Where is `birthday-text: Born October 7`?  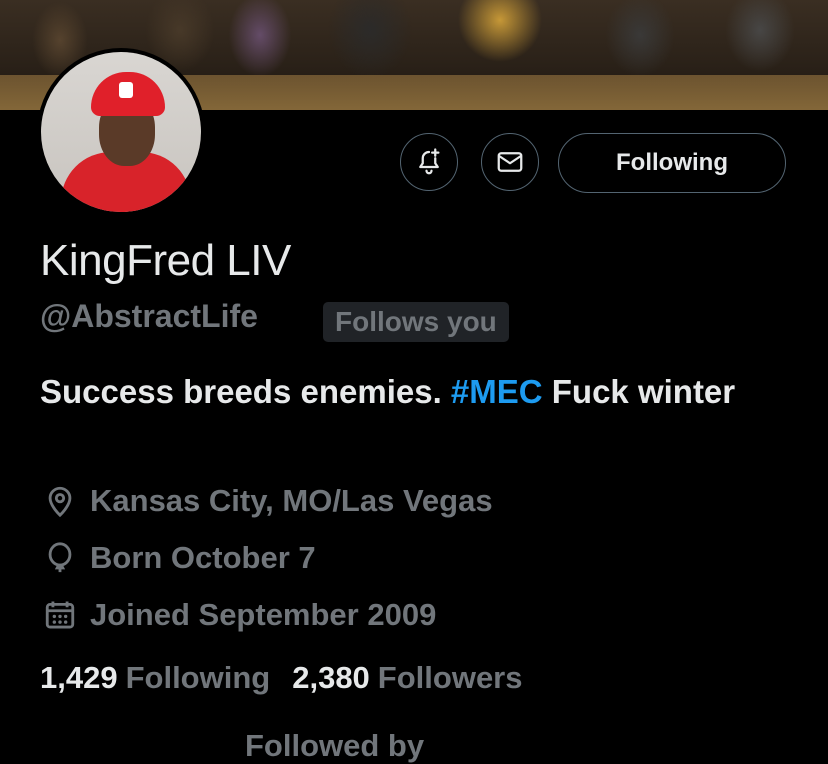
birthday-text: Born October 7 is located at coordinates (203, 557).